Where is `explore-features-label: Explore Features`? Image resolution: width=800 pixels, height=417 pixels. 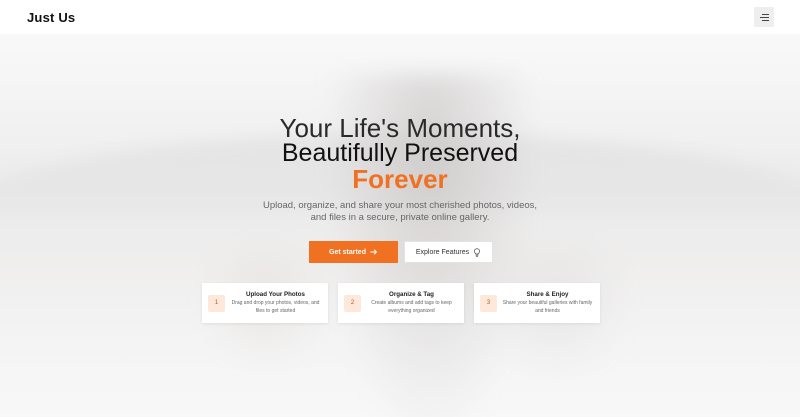 explore-features-label: Explore Features is located at coordinates (442, 252).